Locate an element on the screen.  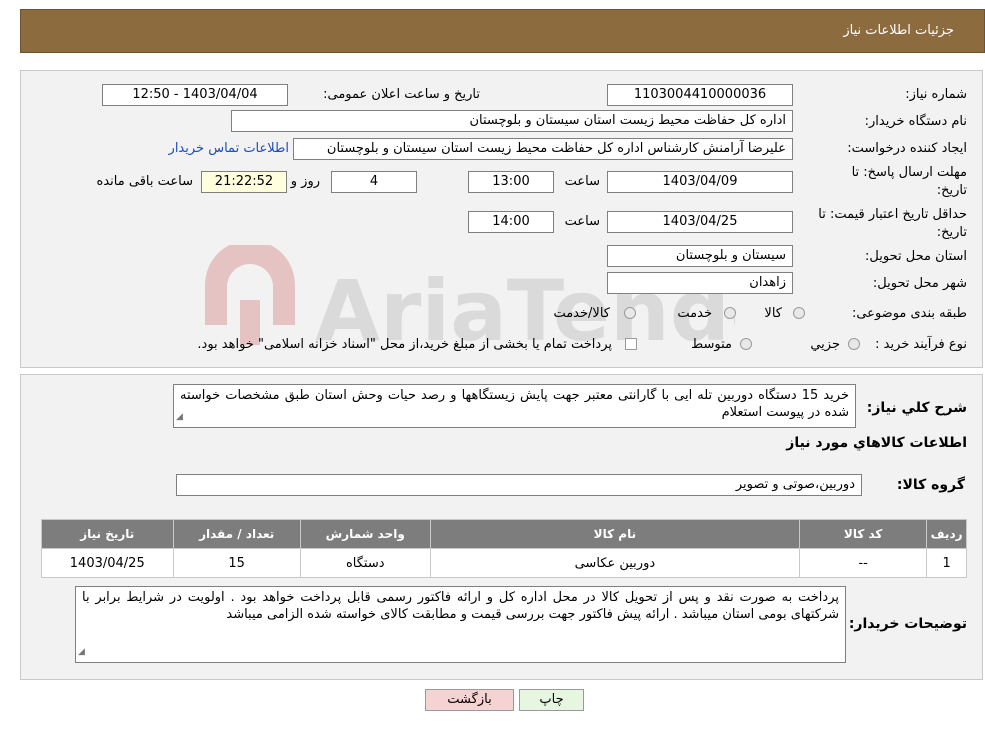
process-minor-radio is located at coordinates (854, 344).